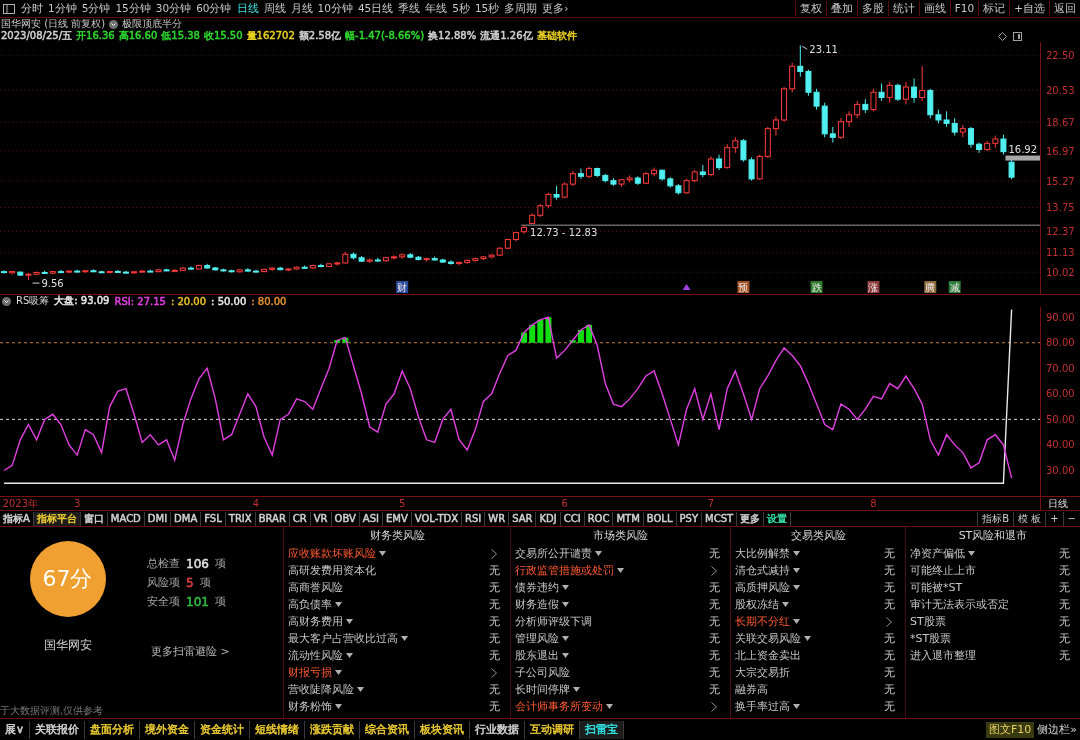 Image resolution: width=1080 pixels, height=740 pixels. I want to click on risk-item: 股权冻结, so click(757, 604).